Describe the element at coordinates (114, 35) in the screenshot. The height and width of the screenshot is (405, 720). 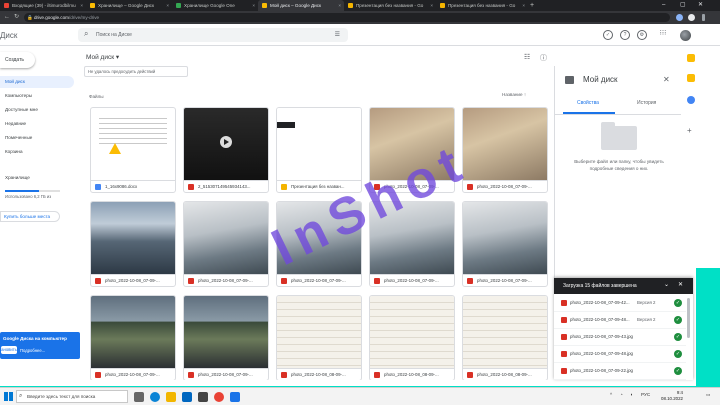
I see `search-input: Поиск на Диске` at that location.